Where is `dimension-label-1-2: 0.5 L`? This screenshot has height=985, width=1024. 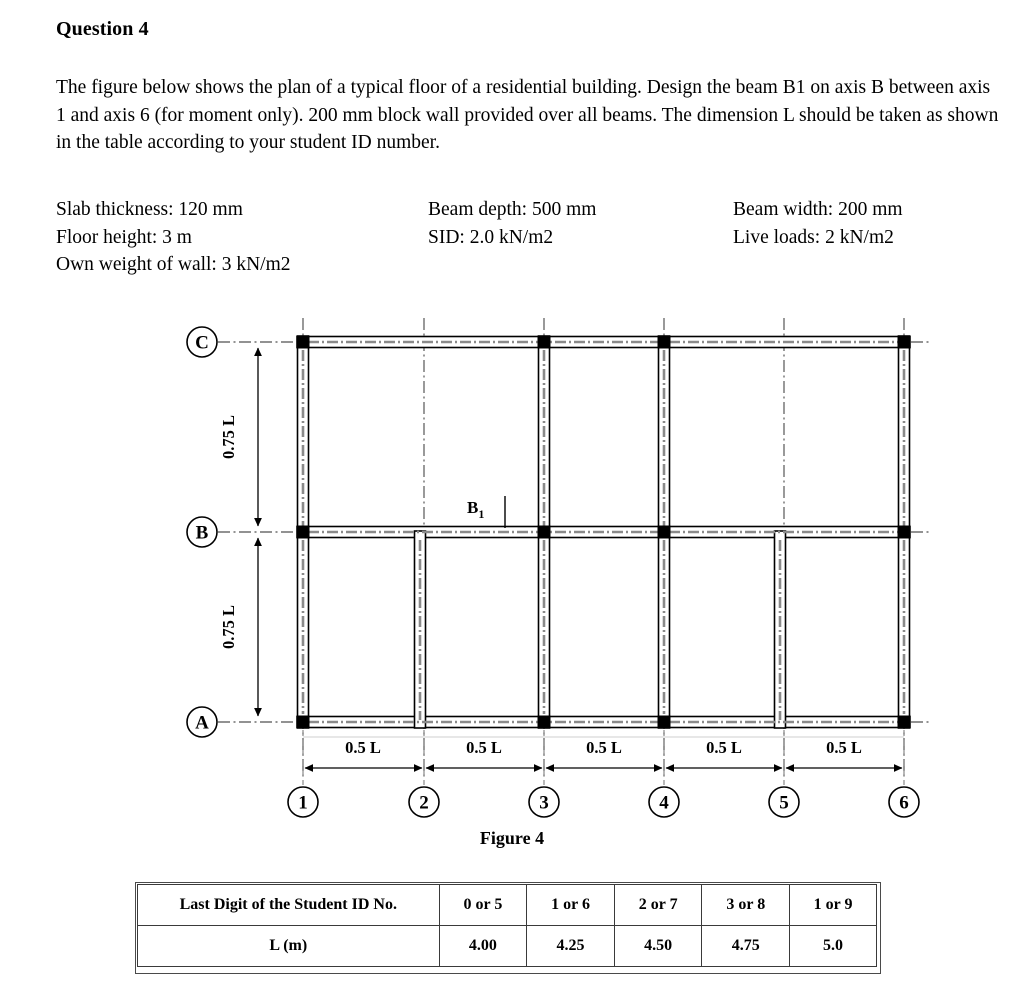
dimension-label-1-2: 0.5 L is located at coordinates (363, 747).